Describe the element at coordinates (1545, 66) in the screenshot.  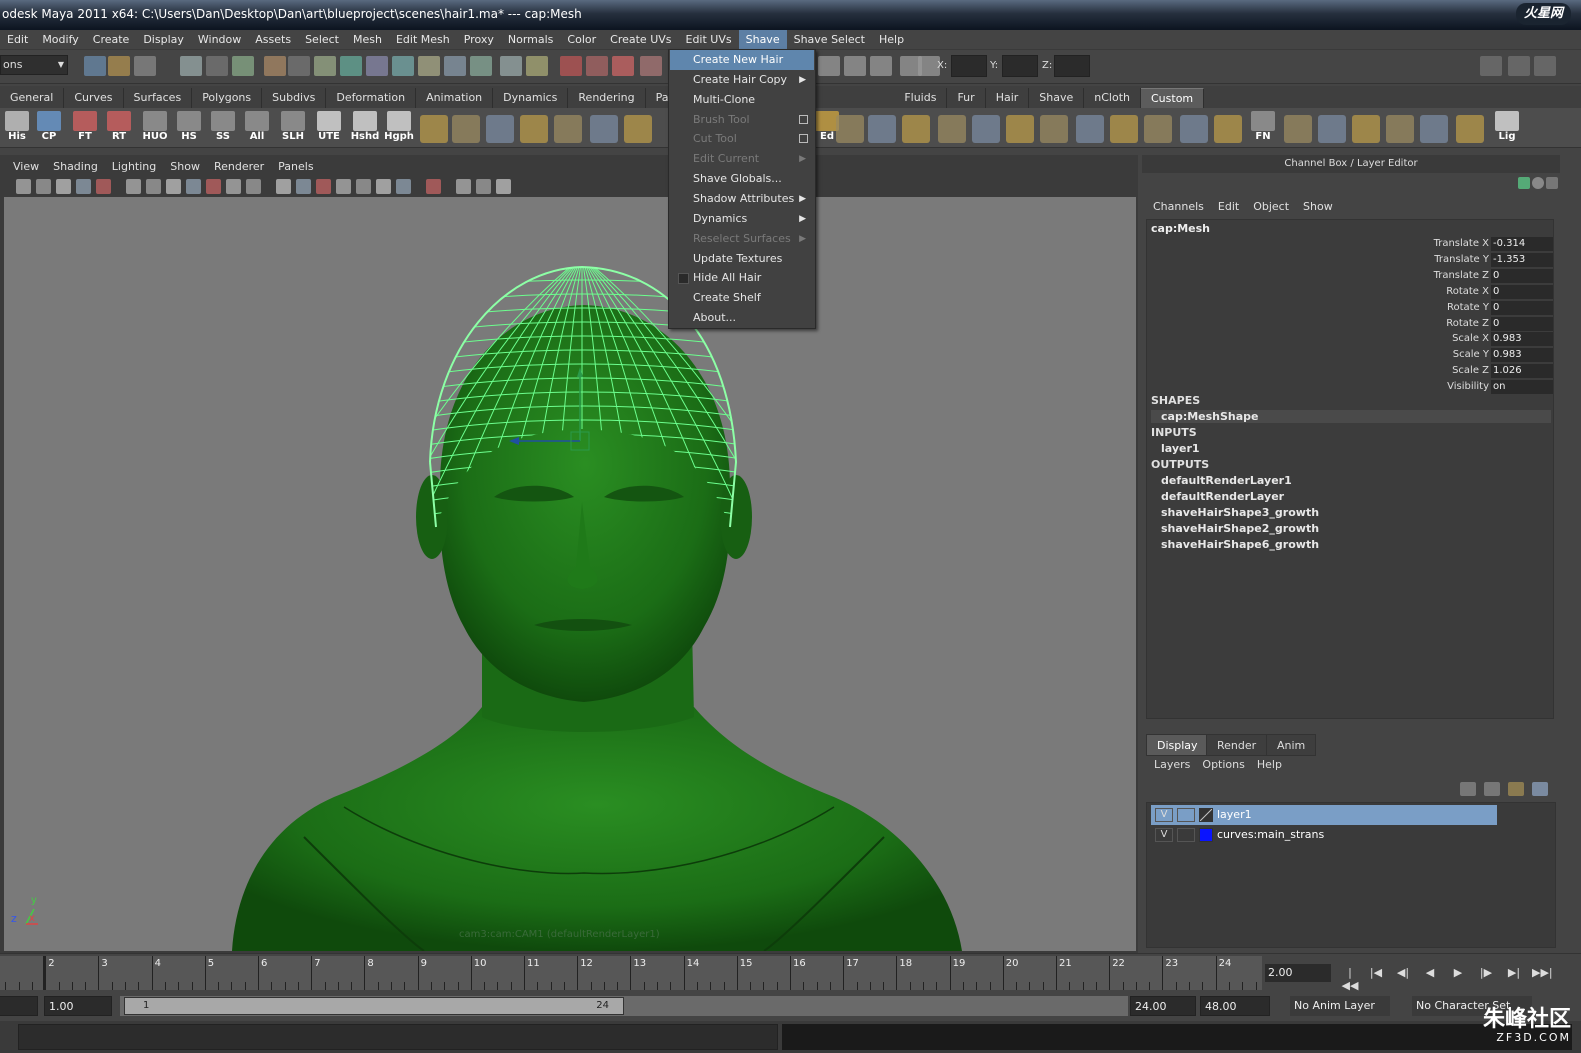
I see `channel-box-icon` at that location.